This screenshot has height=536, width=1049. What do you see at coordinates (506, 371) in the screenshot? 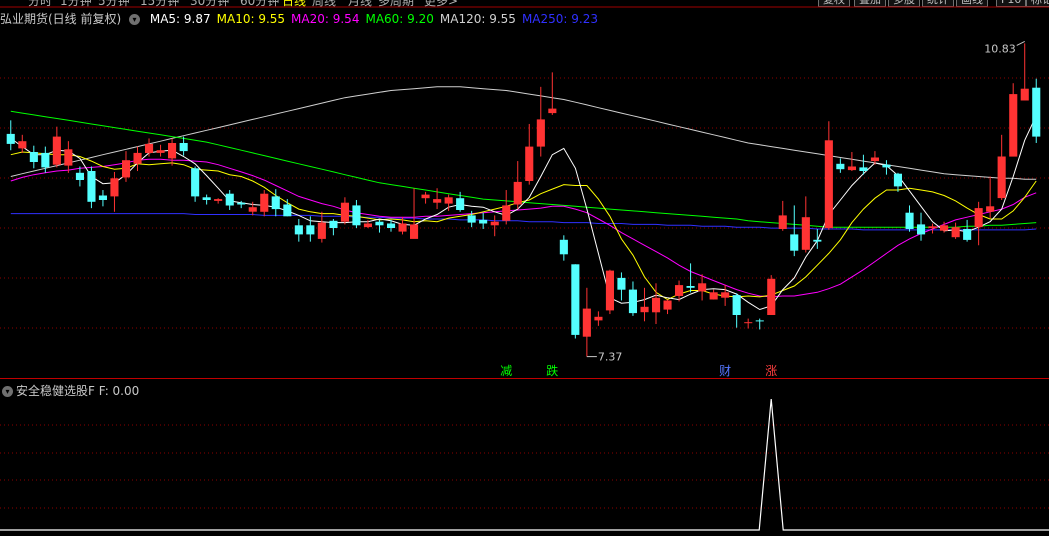
I see `signal-mark: 减` at bounding box center [506, 371].